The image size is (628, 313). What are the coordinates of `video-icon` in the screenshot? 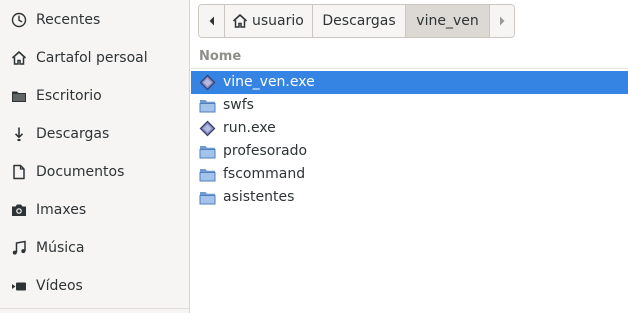 It's located at (19, 286).